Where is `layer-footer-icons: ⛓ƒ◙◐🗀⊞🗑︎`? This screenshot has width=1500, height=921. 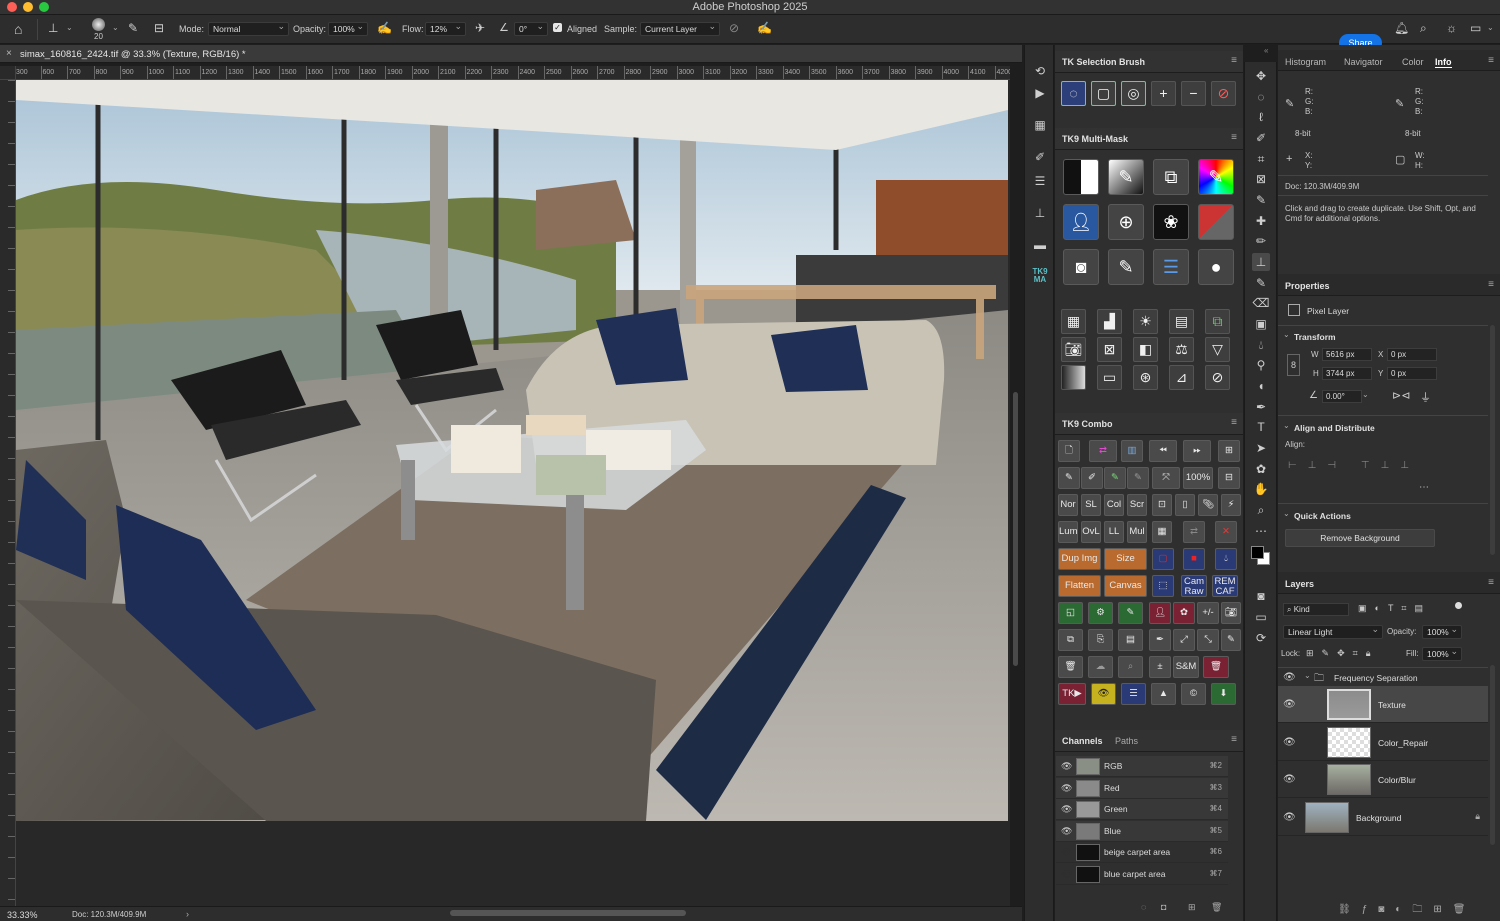
layer-footer-icons: ⛓ƒ◙◐🗀⊞🗑︎ is located at coordinates (1407, 910).